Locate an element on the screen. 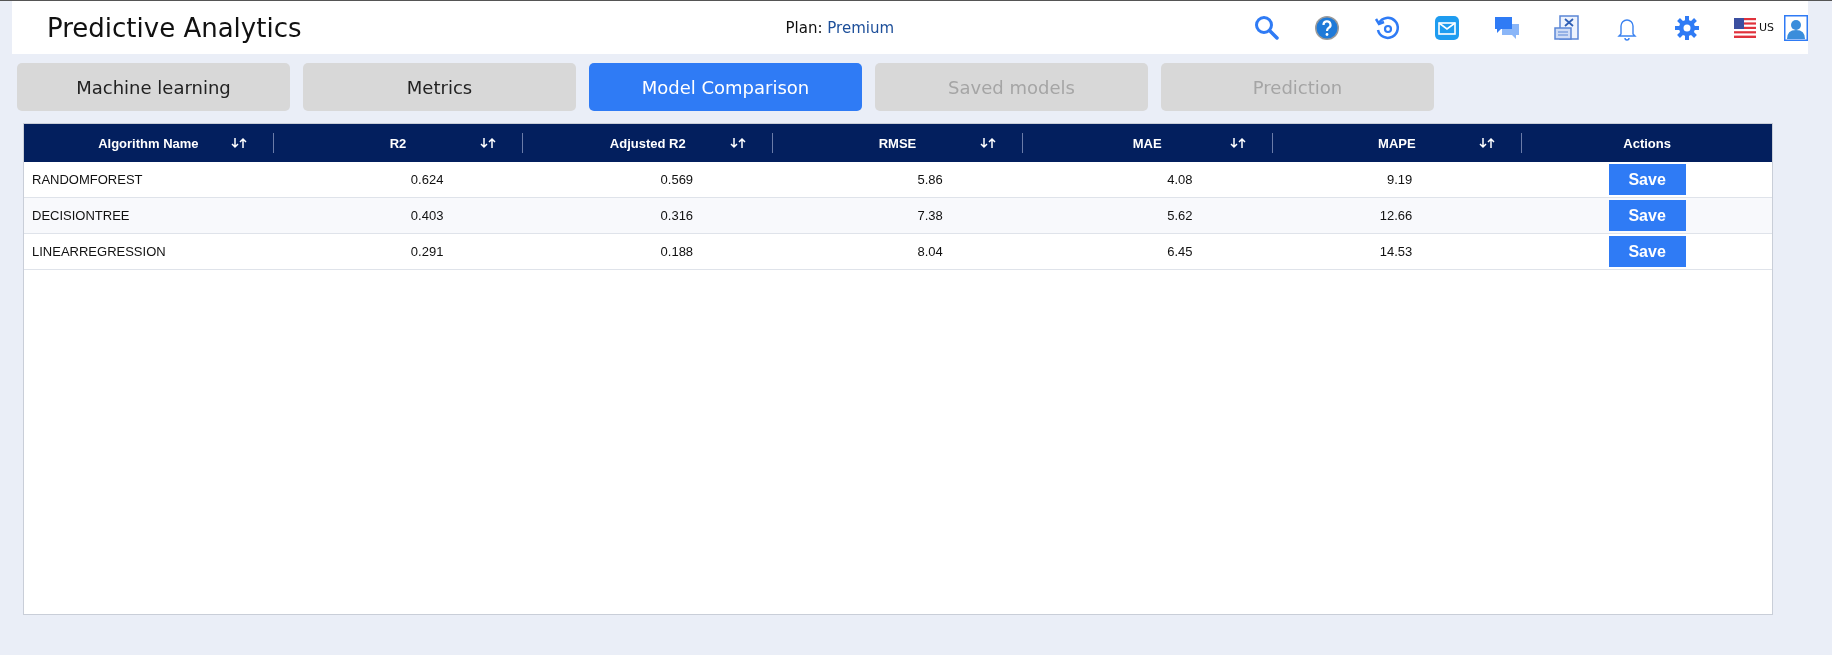 Image resolution: width=1832 pixels, height=655 pixels. table-cell: 0.316 is located at coordinates (648, 215).